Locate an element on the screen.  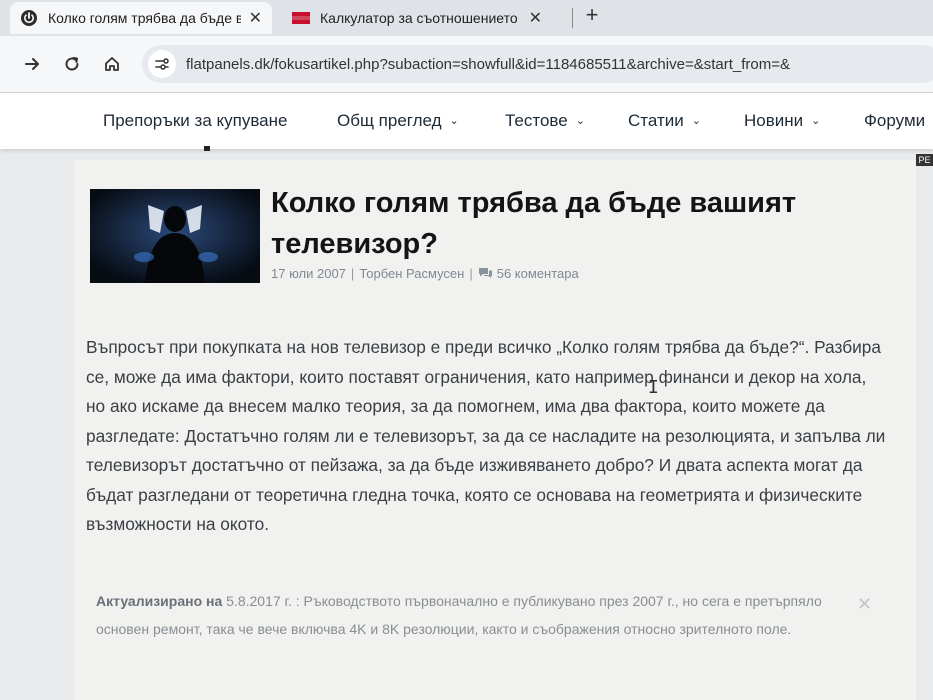
corner-badge: РЕ is located at coordinates (924, 160).